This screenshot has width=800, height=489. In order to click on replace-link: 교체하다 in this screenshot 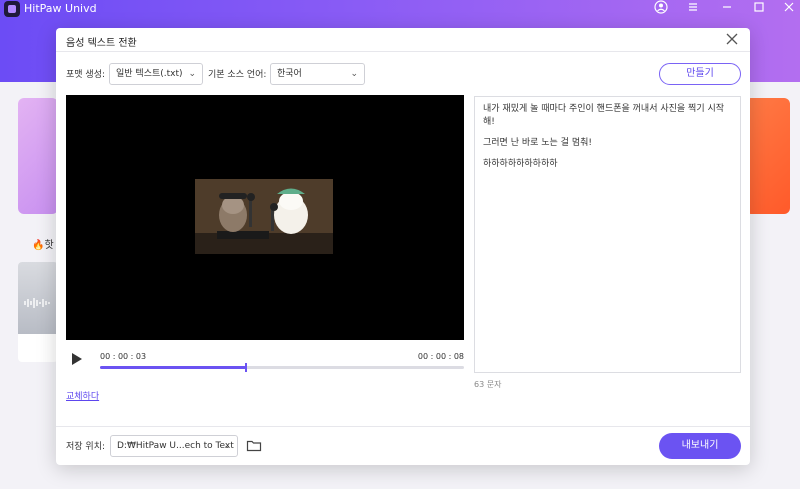, I will do `click(82, 395)`.